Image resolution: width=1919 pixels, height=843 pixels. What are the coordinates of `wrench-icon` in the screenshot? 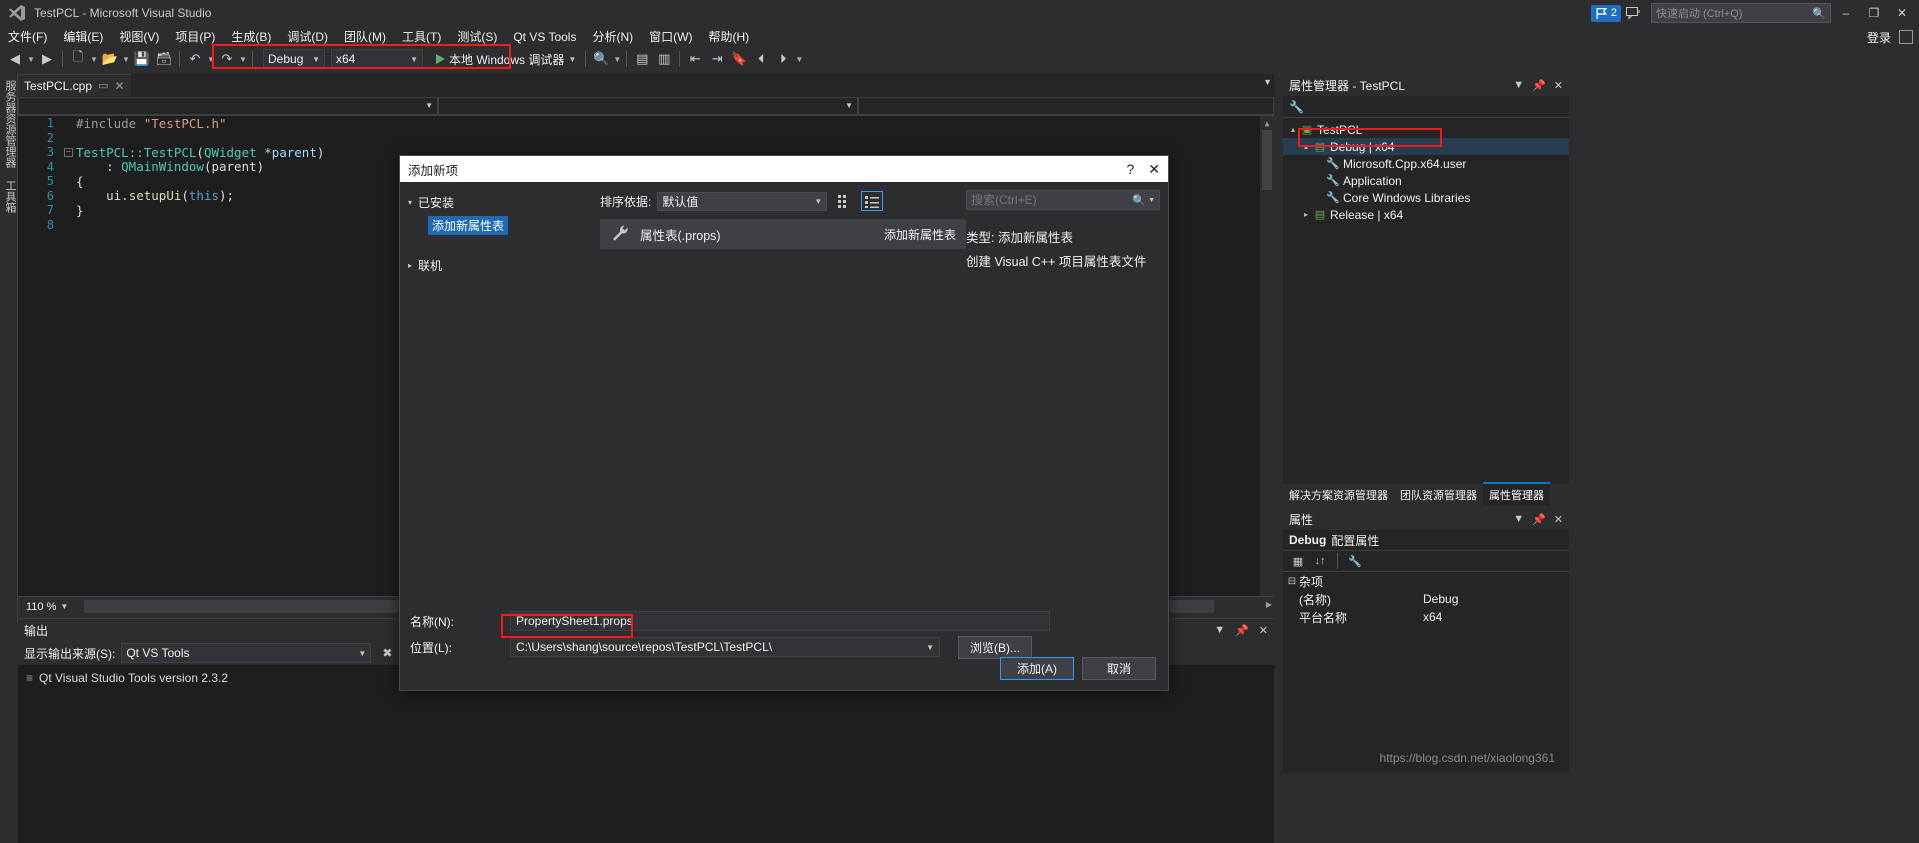 It's located at (620, 234).